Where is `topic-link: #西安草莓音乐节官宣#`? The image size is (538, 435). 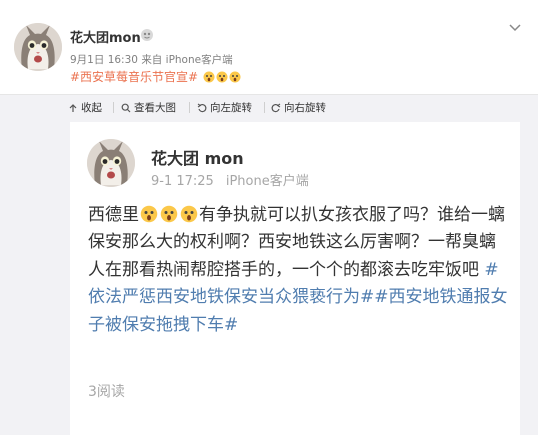
topic-link: #西安草莓音乐节官宣# is located at coordinates (134, 77).